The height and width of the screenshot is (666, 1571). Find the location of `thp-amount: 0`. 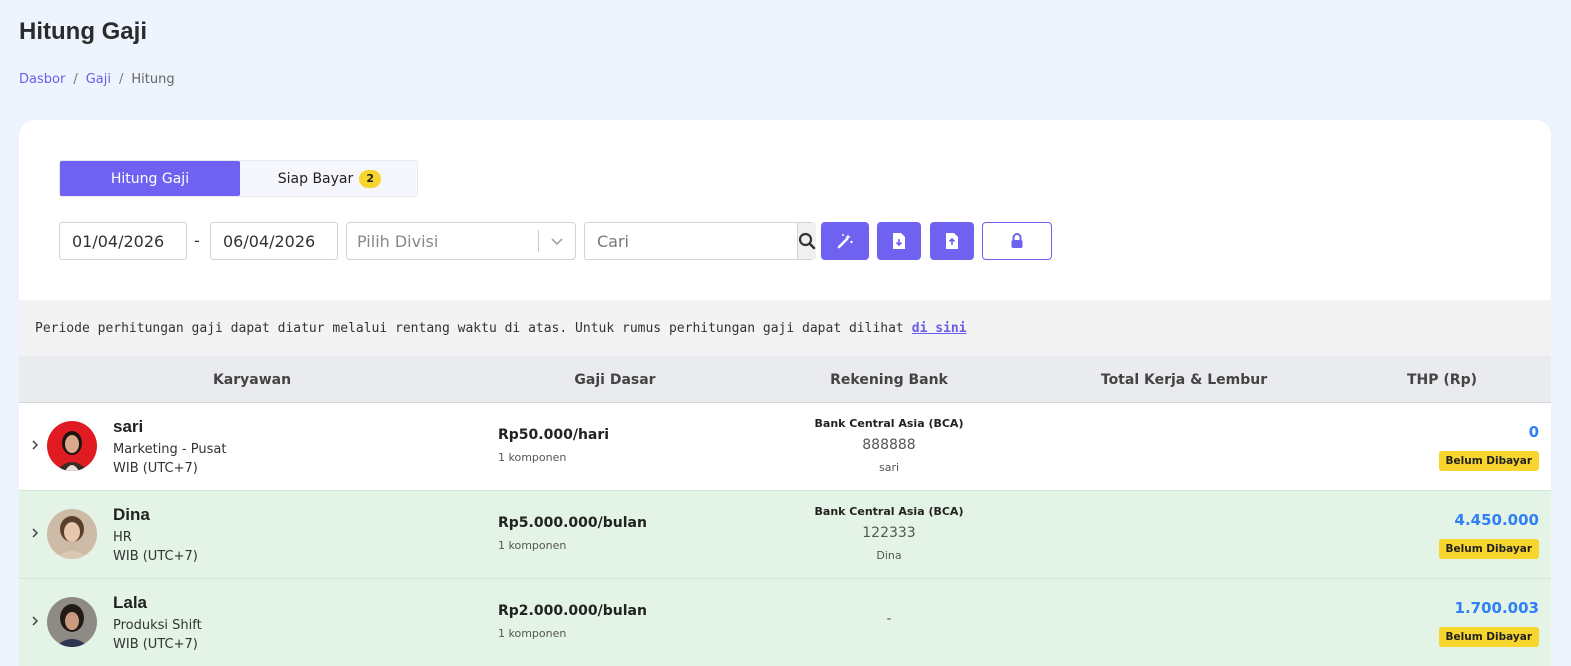

thp-amount: 0 is located at coordinates (1533, 432).